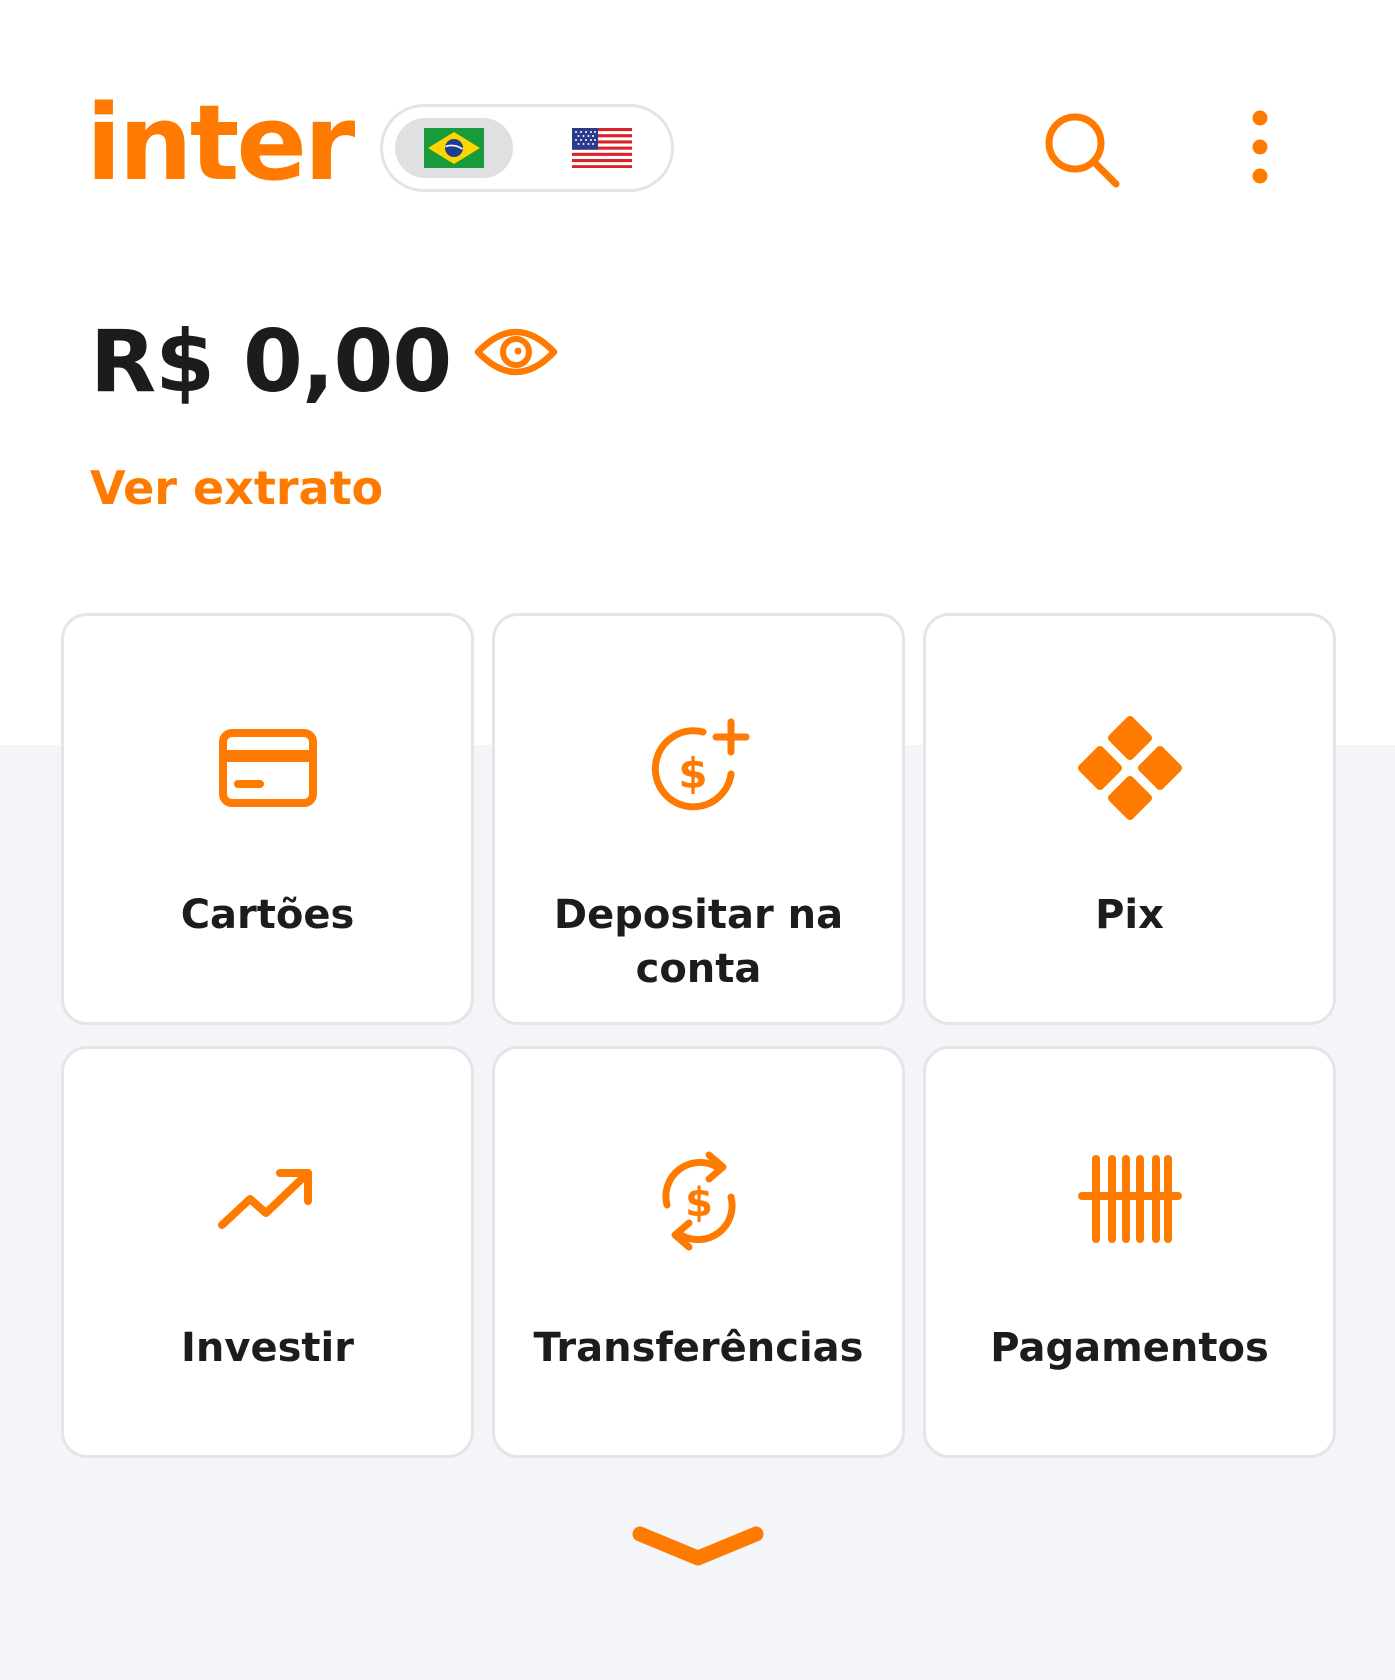  Describe the element at coordinates (1129, 768) in the screenshot. I see `pix-icon` at that location.